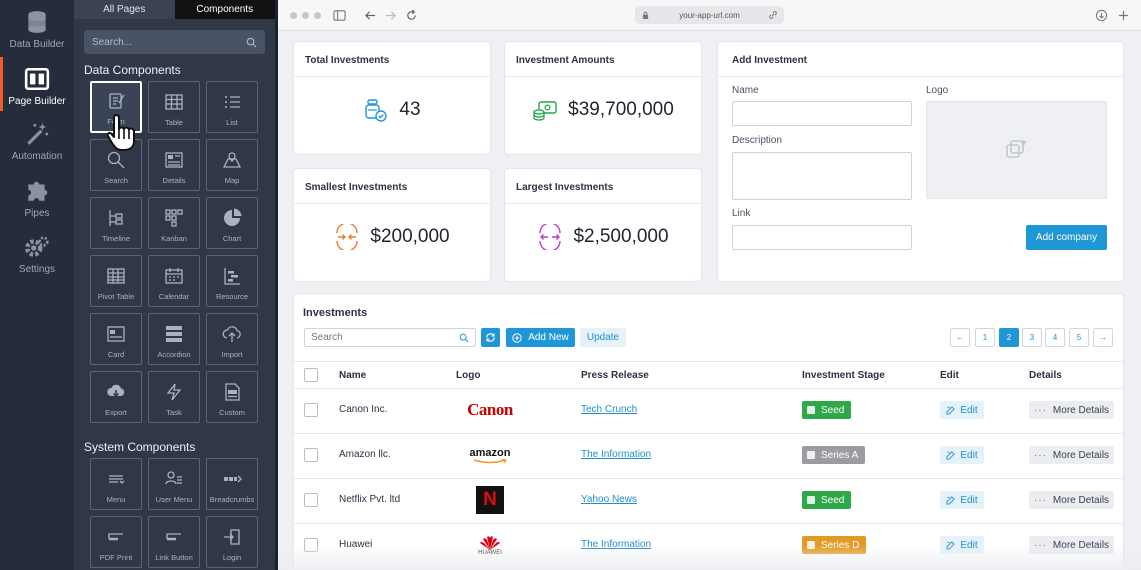 This screenshot has height=570, width=1141. Describe the element at coordinates (822, 176) in the screenshot. I see `description-textarea` at that location.